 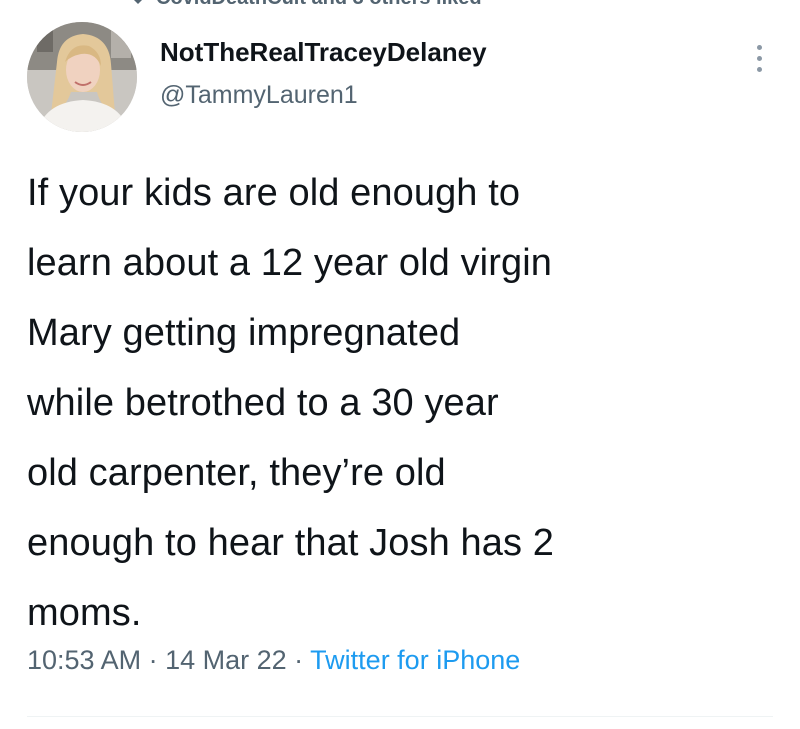 I want to click on tweet-text-line: learn about a 12 year old virgin, so click(x=289, y=263).